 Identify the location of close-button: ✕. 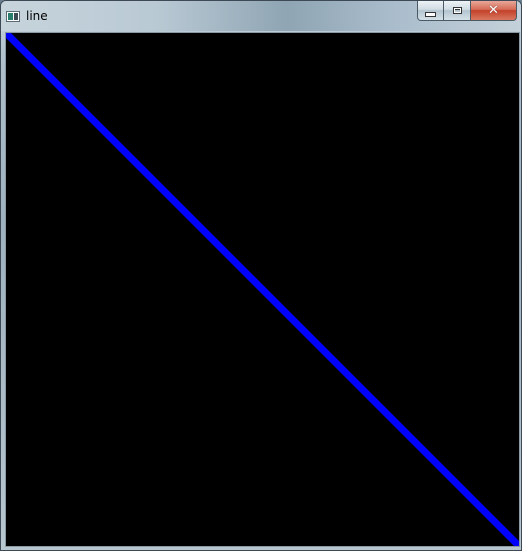
(494, 11).